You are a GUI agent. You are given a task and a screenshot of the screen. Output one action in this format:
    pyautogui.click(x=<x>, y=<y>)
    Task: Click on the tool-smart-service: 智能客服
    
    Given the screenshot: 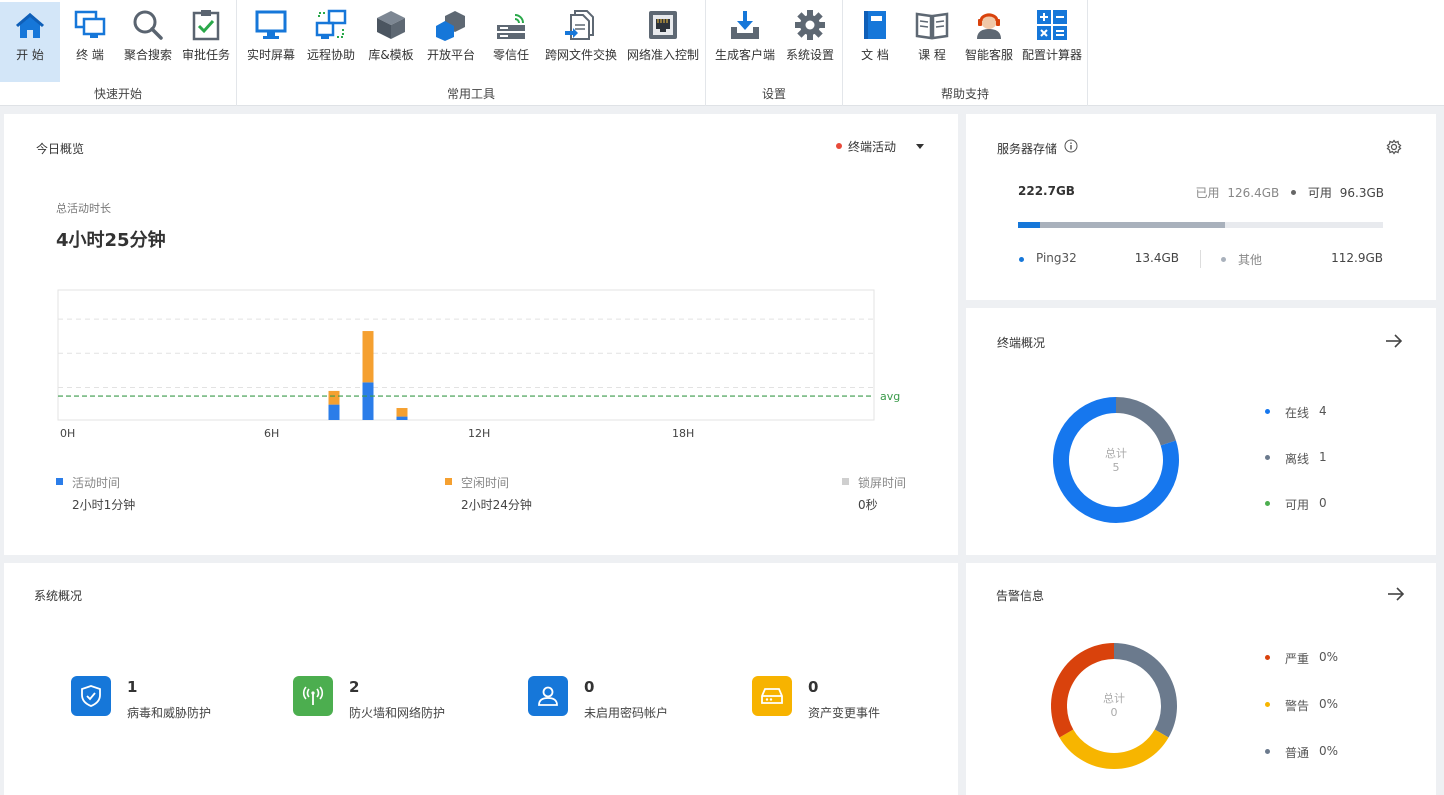 What is the action you would take?
    pyautogui.click(x=989, y=42)
    